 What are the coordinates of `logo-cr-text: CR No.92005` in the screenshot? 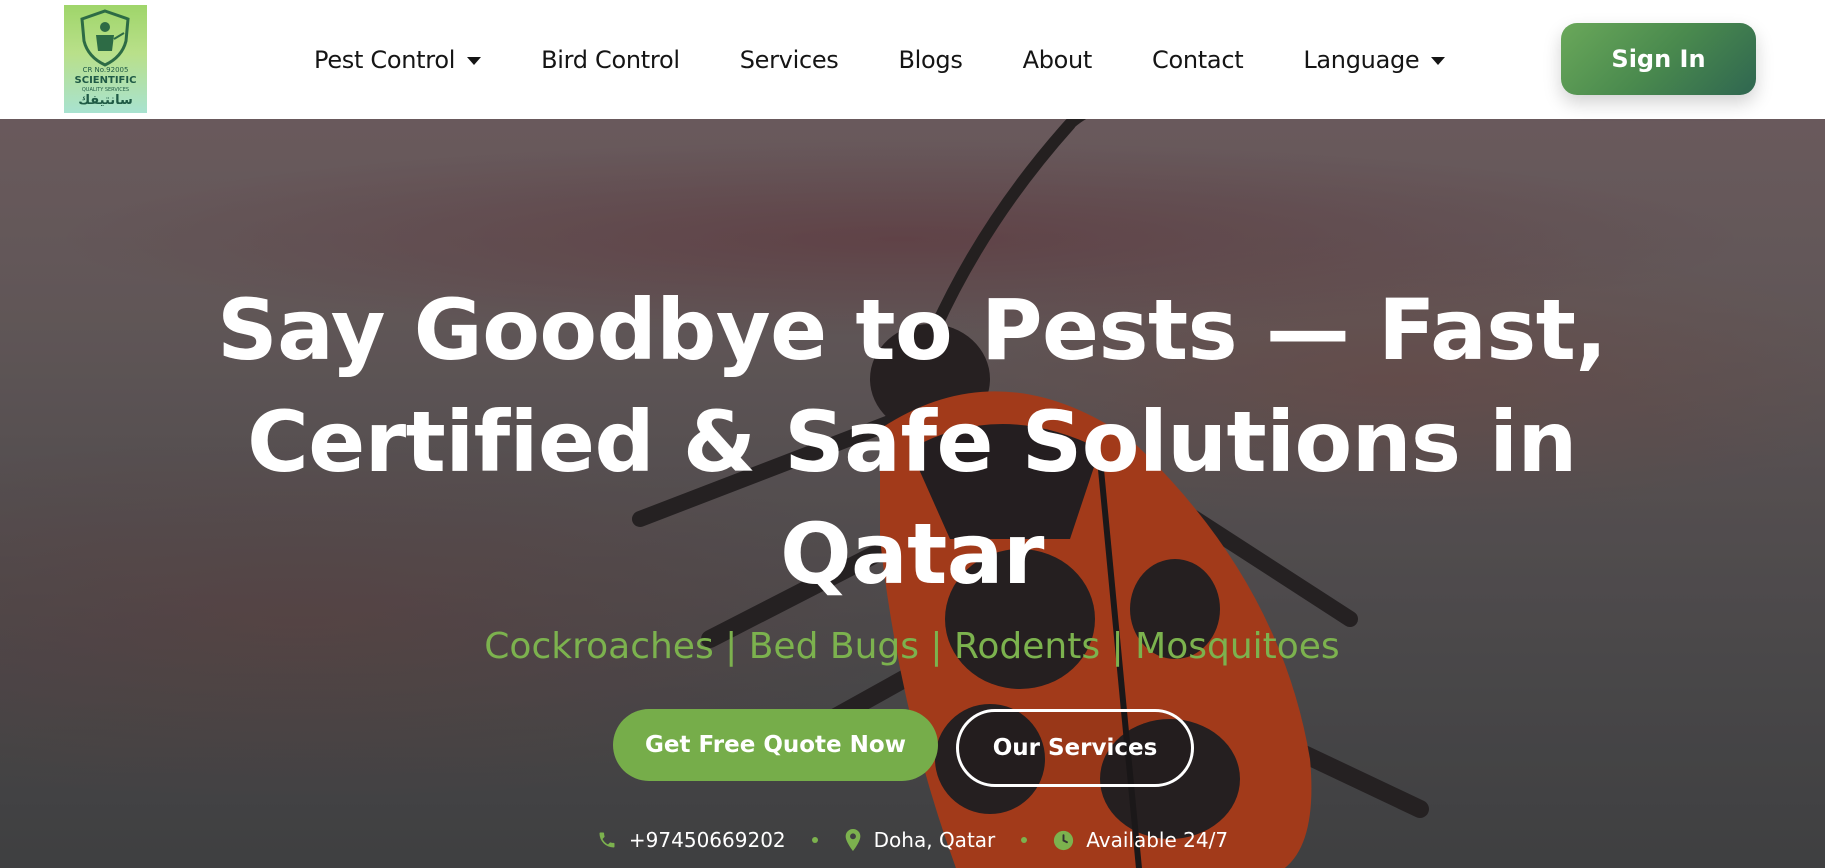 It's located at (105, 70).